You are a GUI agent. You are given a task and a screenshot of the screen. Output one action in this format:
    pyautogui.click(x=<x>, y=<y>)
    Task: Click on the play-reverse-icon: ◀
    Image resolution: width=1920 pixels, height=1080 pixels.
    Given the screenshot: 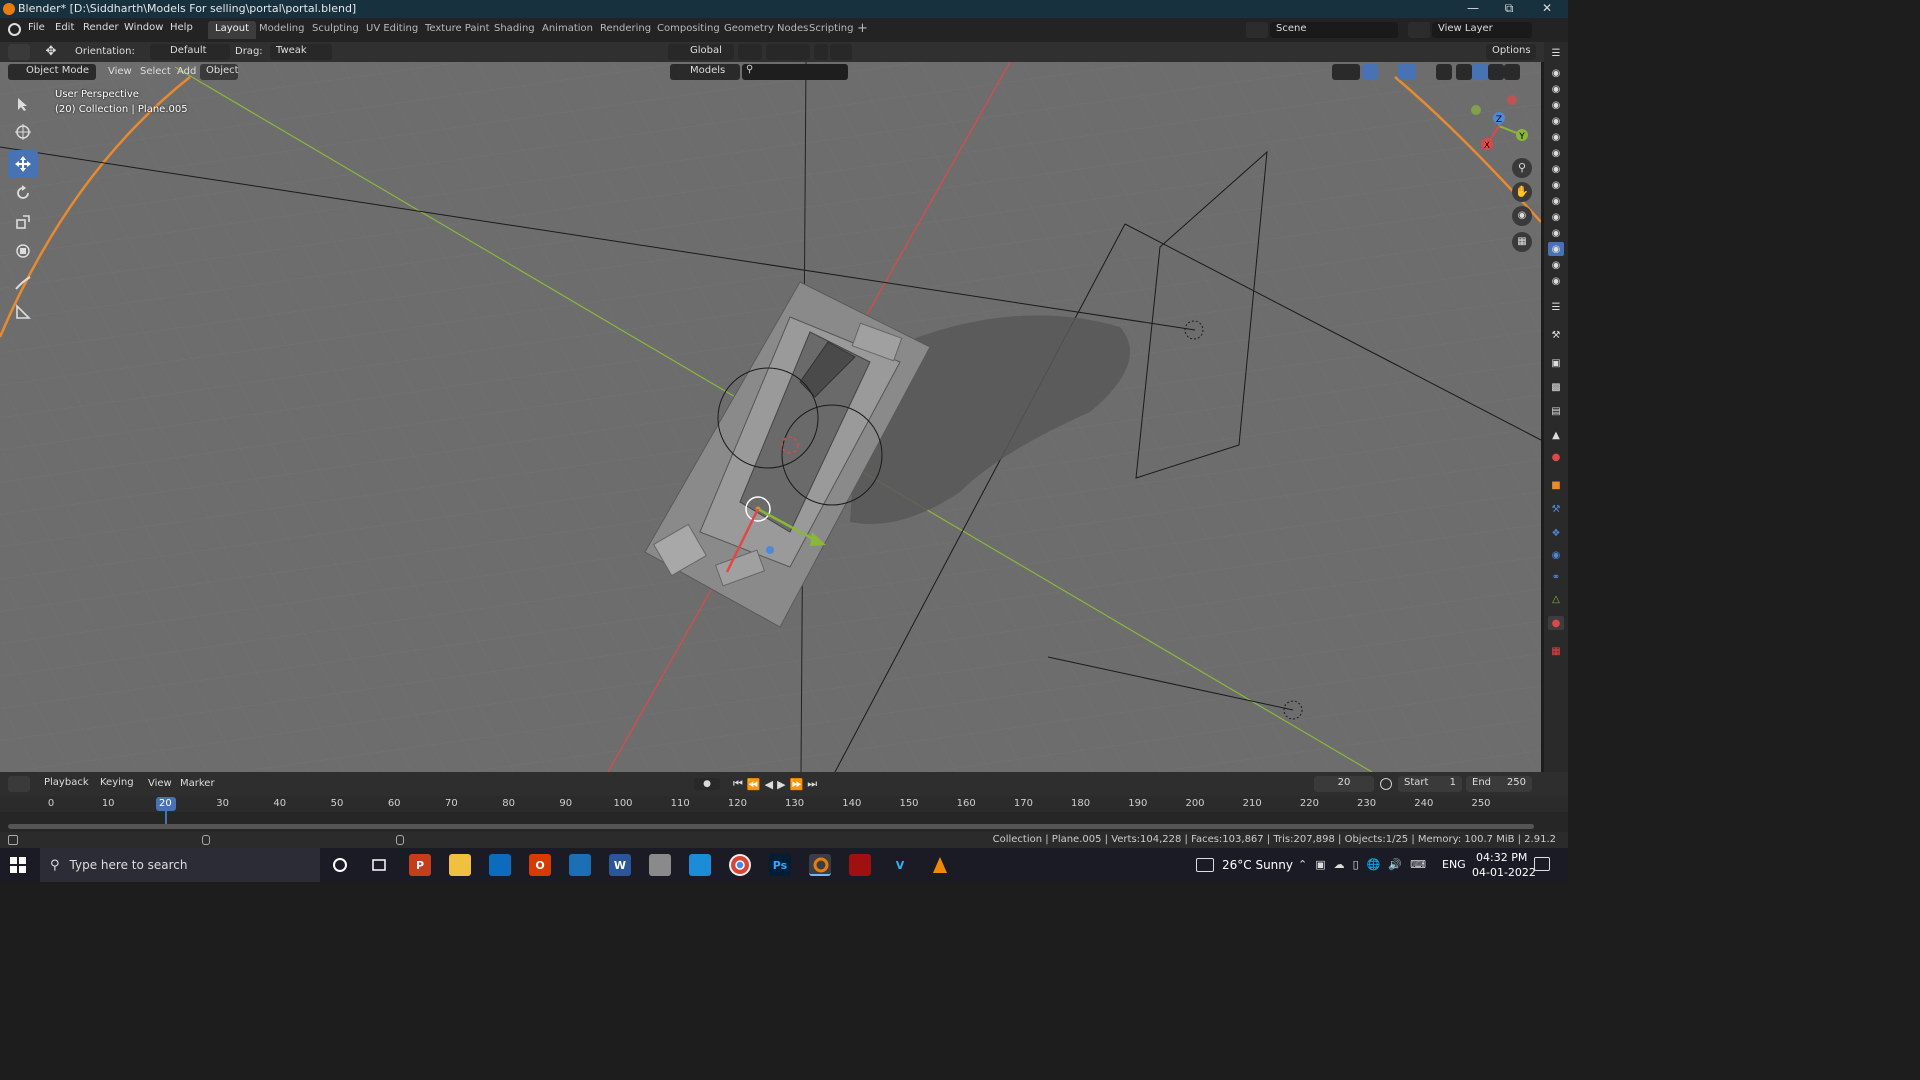 What is the action you would take?
    pyautogui.click(x=769, y=784)
    